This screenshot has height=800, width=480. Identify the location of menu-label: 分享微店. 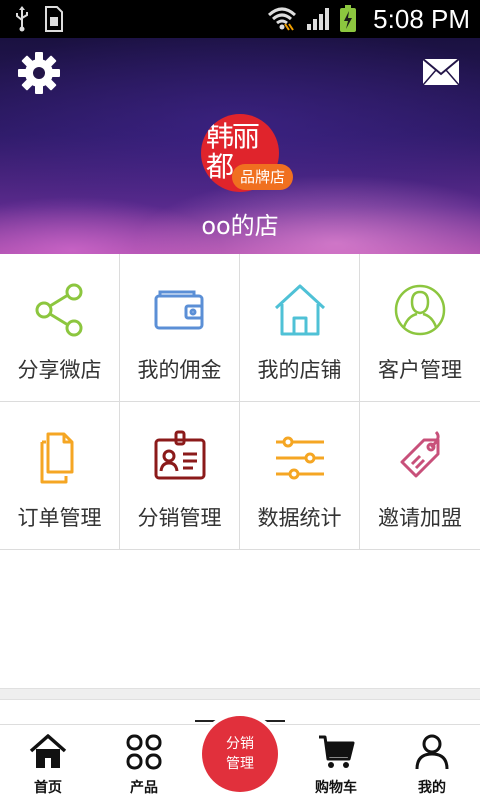
(59, 370).